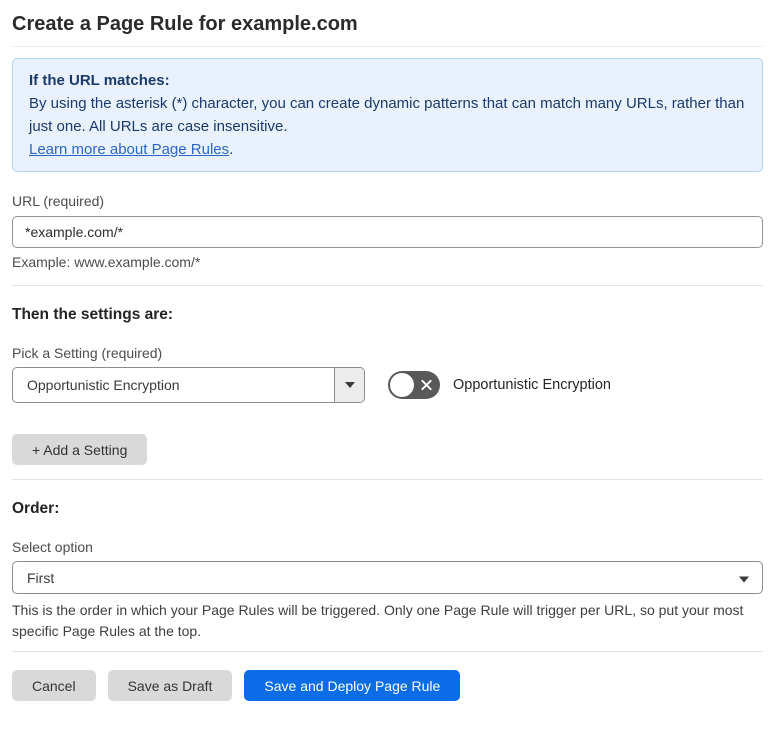  Describe the element at coordinates (58, 201) in the screenshot. I see `url-label: URL (required)` at that location.